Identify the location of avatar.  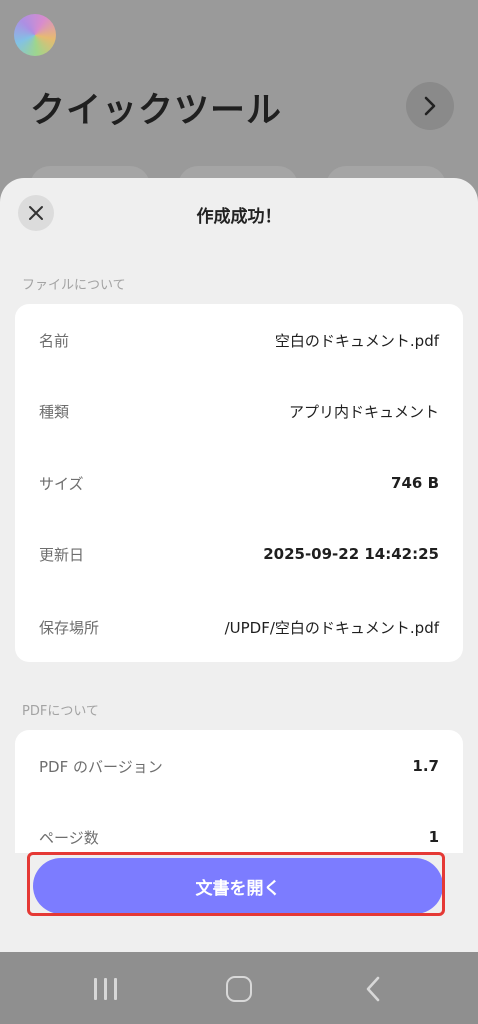
(35, 35).